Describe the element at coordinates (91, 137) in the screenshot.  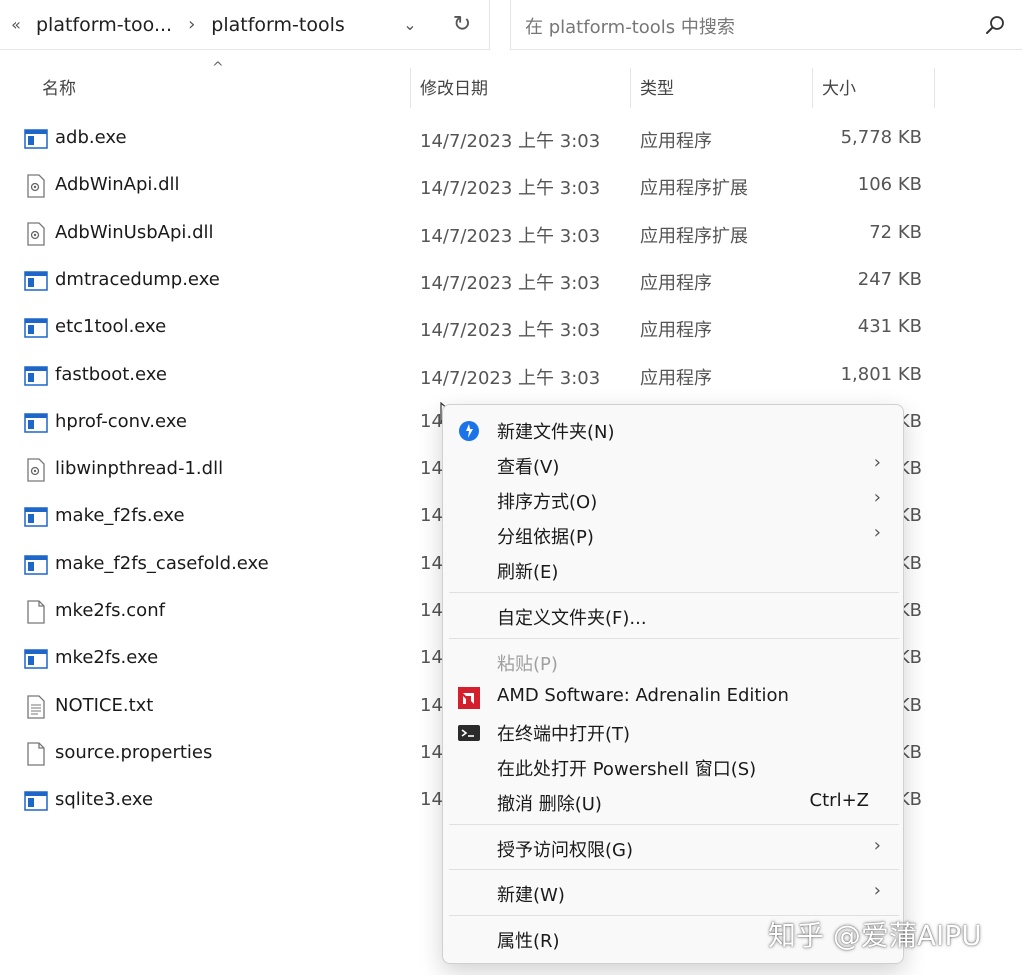
I see `file-name: adb.exe` at that location.